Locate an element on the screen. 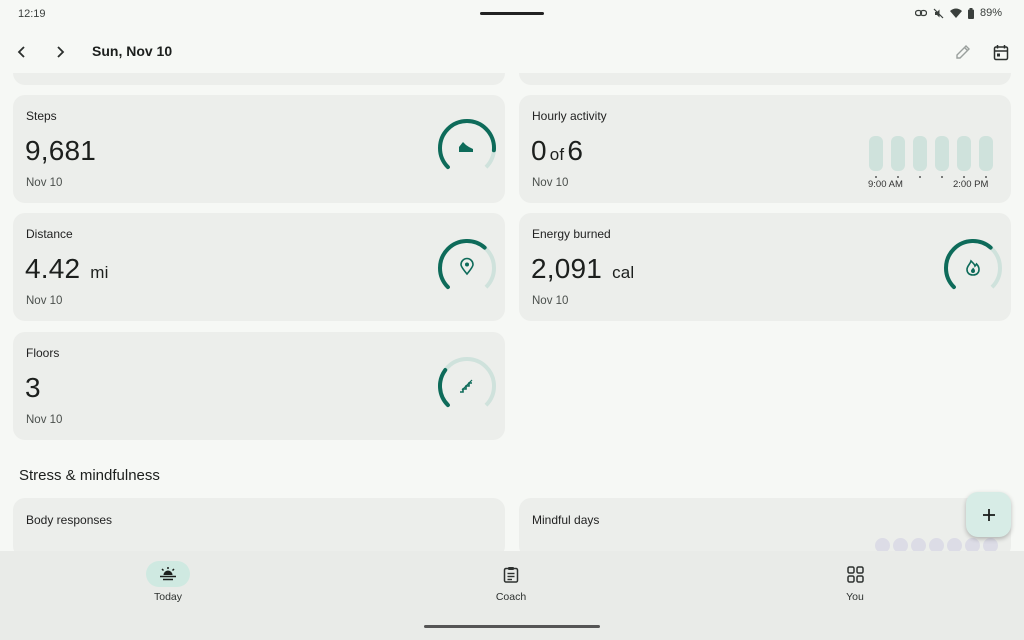 The width and height of the screenshot is (1024, 640). distance-progress-ring is located at coordinates (467, 268).